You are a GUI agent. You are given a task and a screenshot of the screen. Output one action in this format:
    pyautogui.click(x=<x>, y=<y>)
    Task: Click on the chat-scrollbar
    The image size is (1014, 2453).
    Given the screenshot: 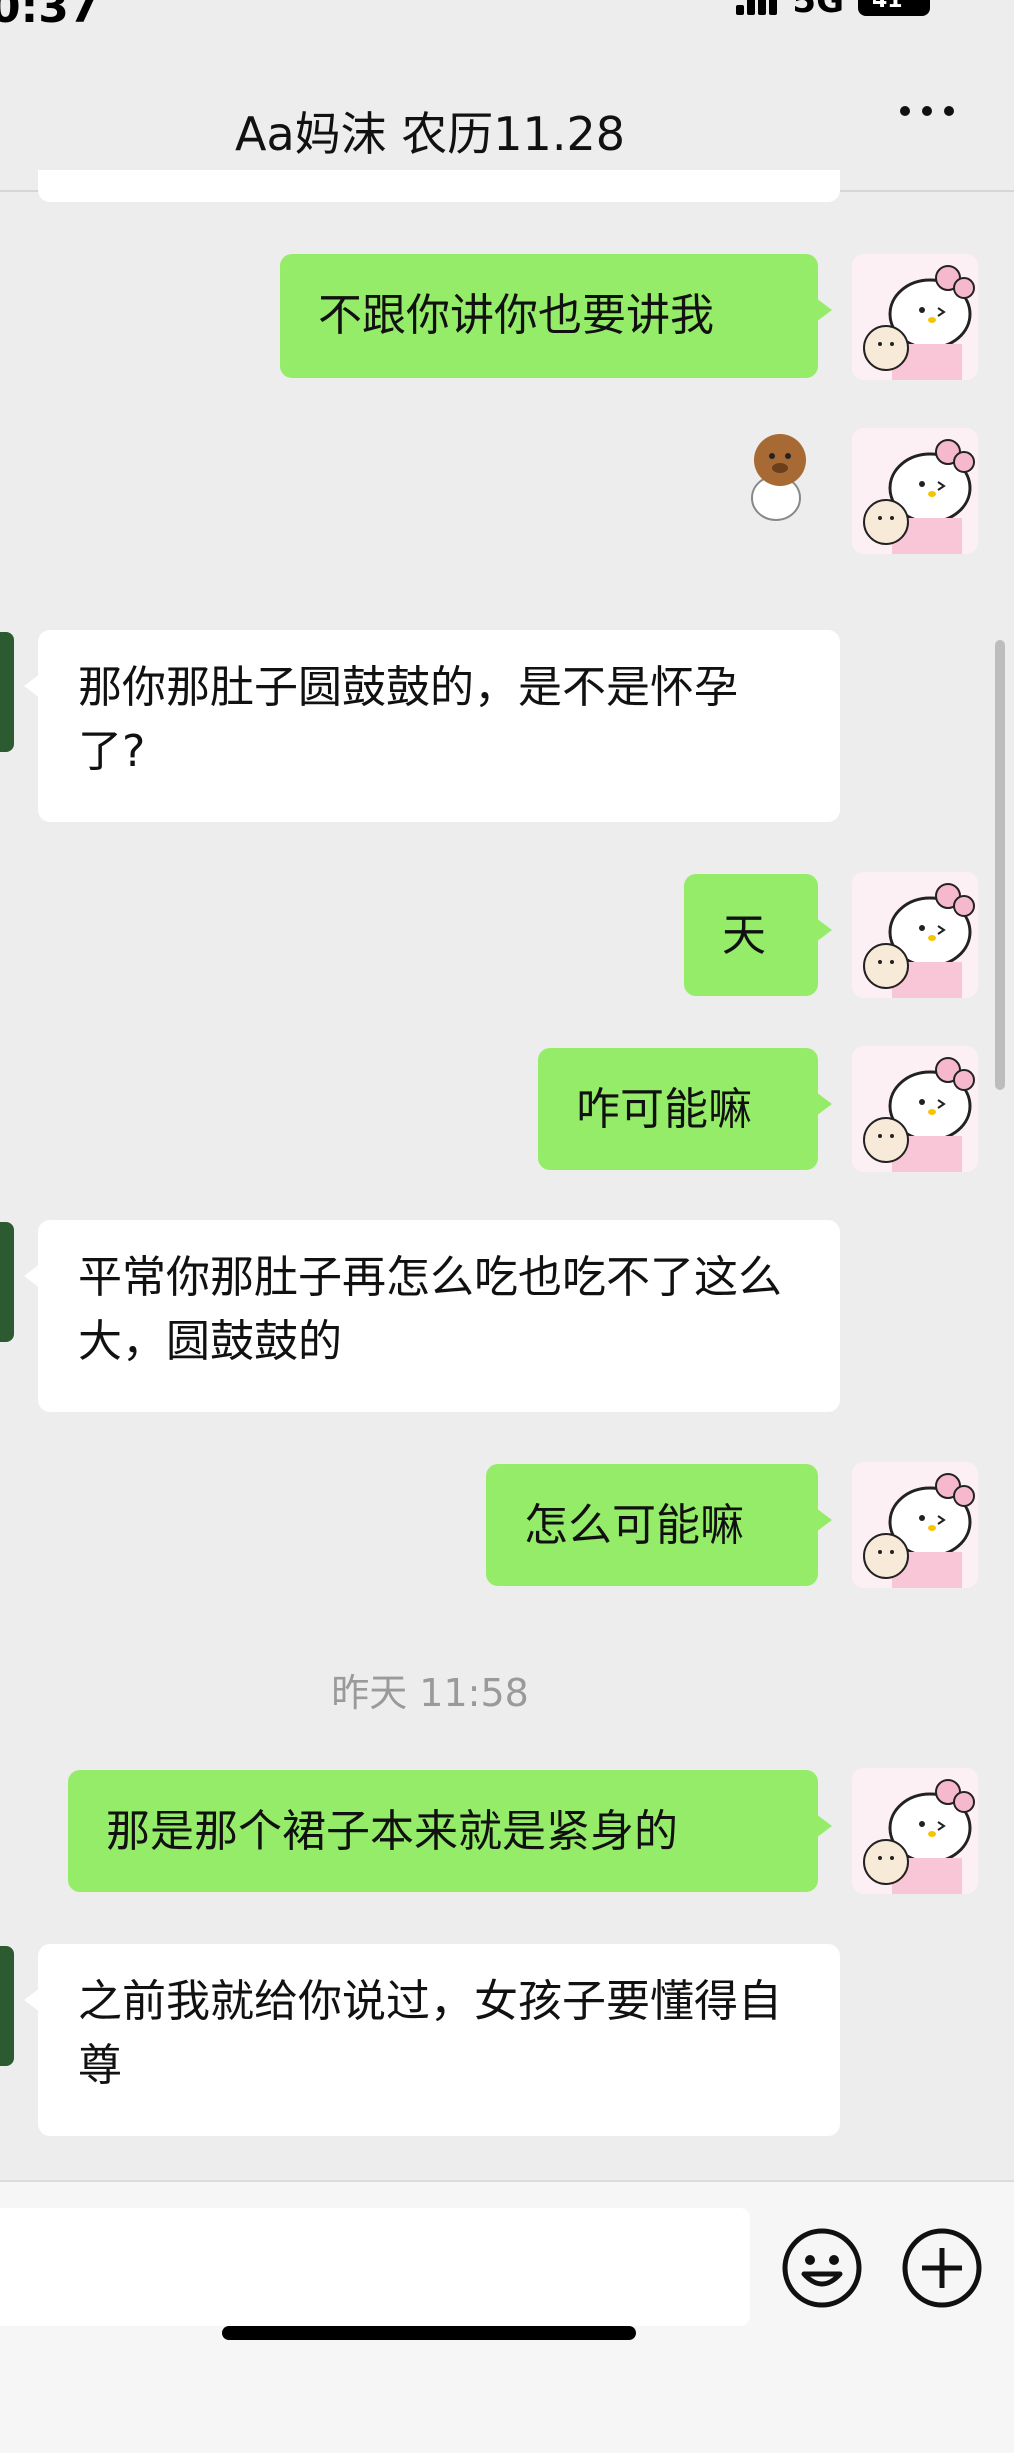 What is the action you would take?
    pyautogui.click(x=1000, y=865)
    